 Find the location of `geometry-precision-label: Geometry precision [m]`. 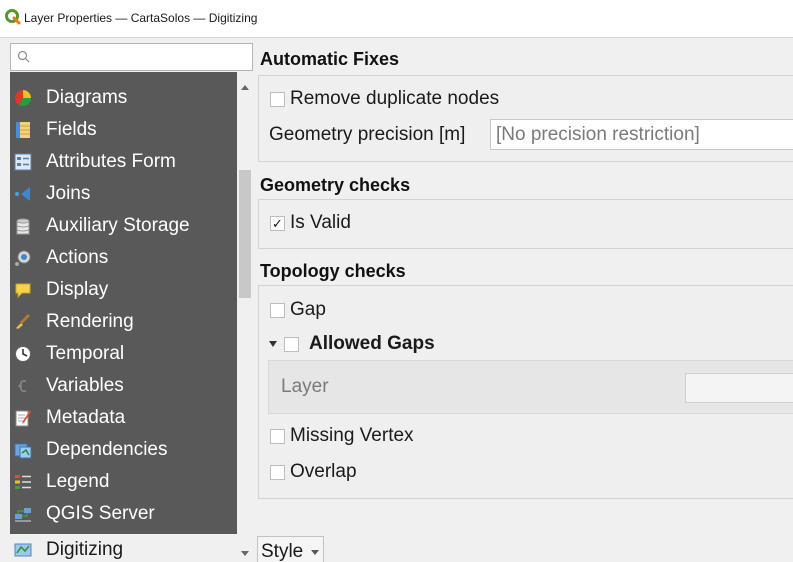

geometry-precision-label: Geometry precision [m] is located at coordinates (367, 134).